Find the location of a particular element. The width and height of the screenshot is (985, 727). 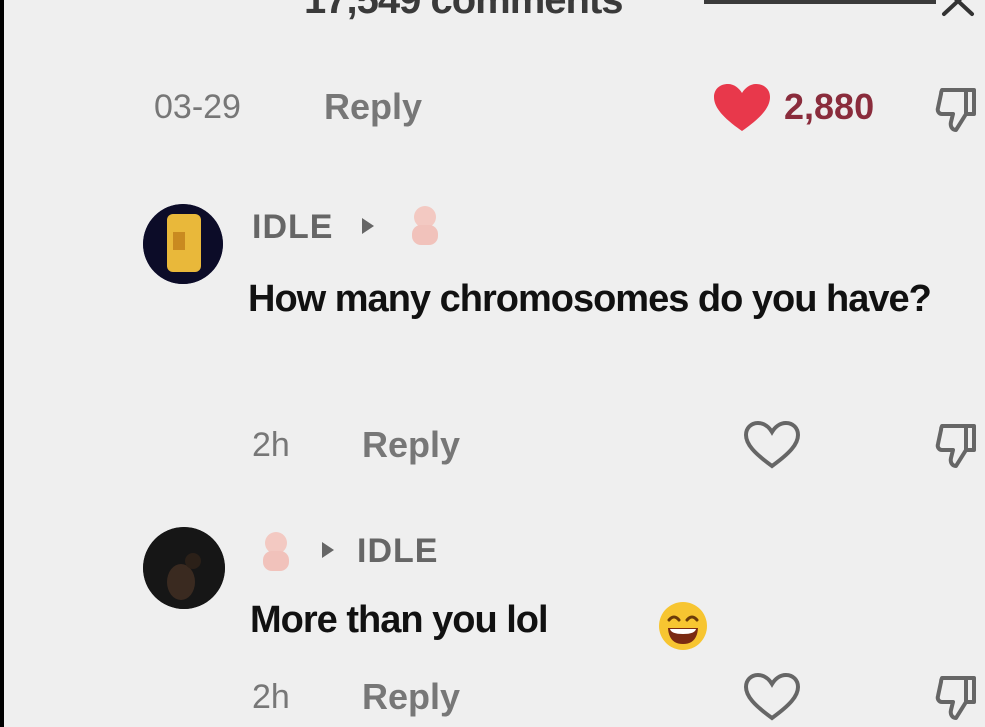

comment-count-title: 17,549 comments is located at coordinates (464, 11).